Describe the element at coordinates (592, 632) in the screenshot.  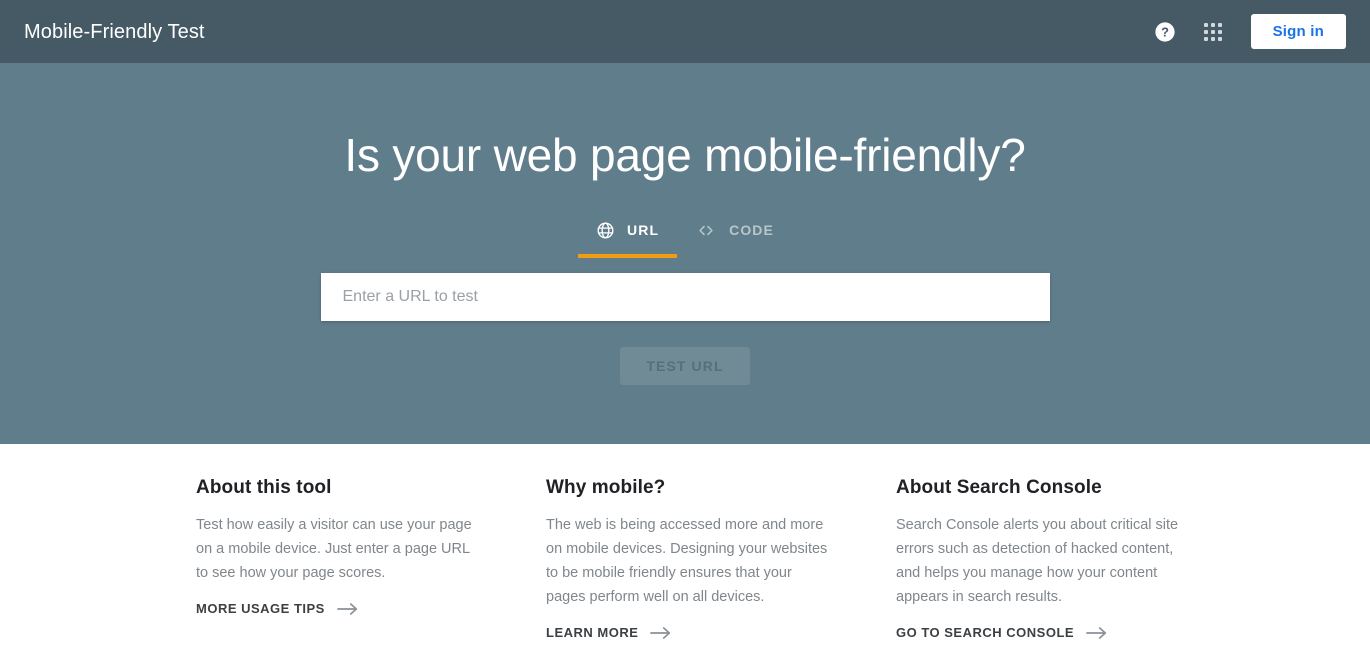
I see `card-link-label: LEARN MORE` at that location.